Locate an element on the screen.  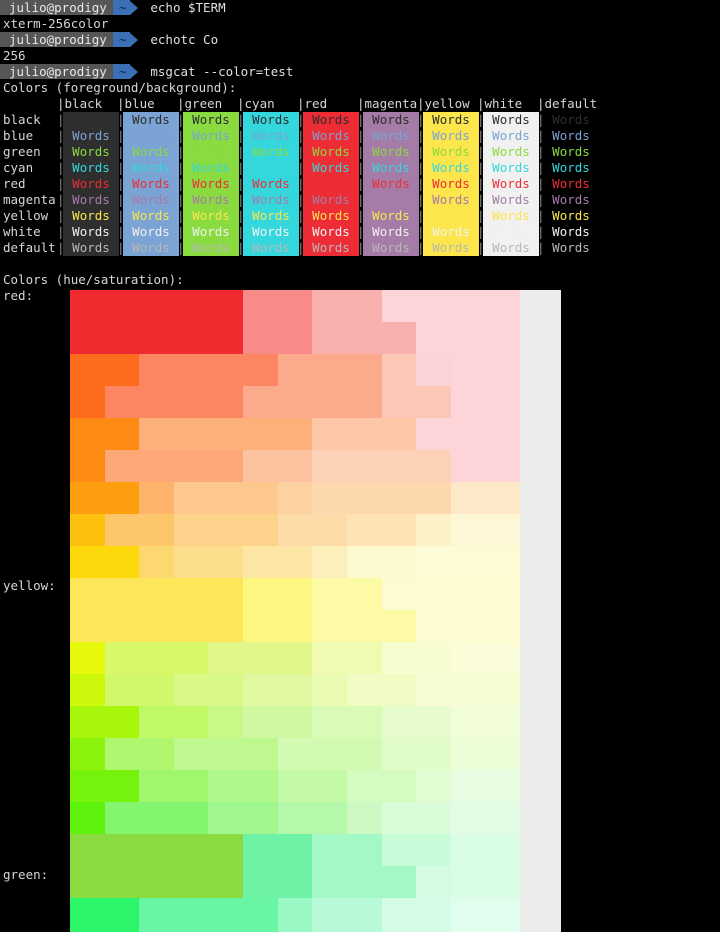
column-header-label: magenta is located at coordinates (391, 103).